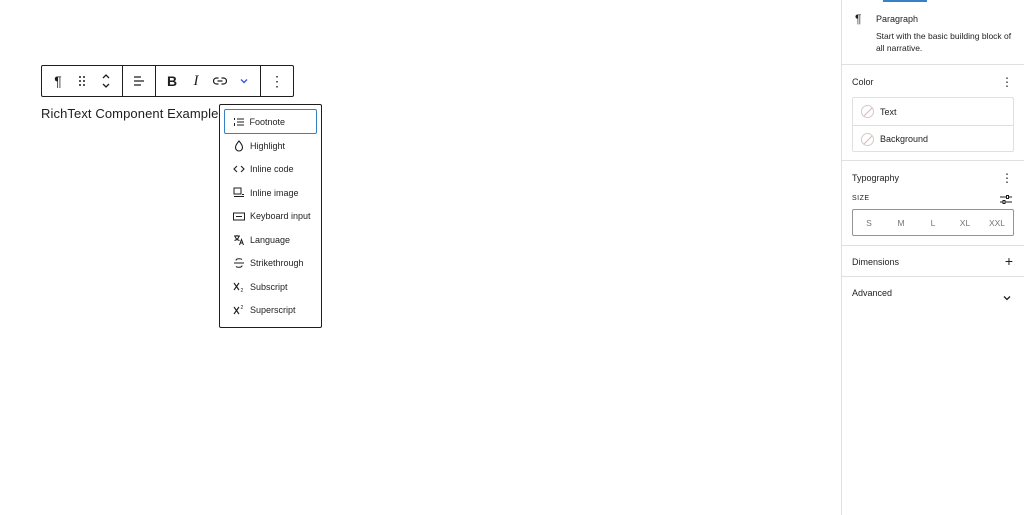 The image size is (1024, 515). I want to click on subscript-icon: 2, so click(239, 287).